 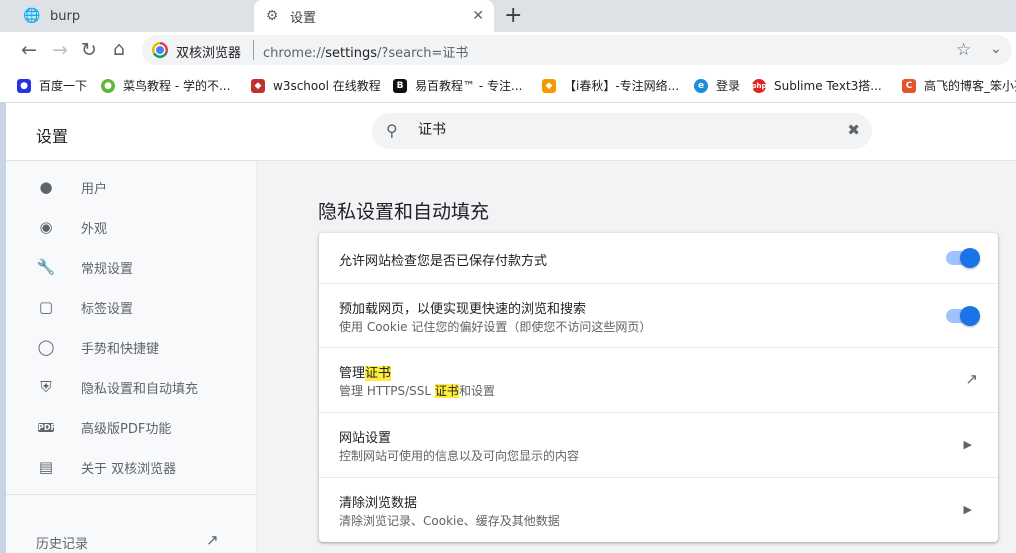 I want to click on sidebar-item-pdf: PDF 高级版PDF功能, so click(x=131, y=427).